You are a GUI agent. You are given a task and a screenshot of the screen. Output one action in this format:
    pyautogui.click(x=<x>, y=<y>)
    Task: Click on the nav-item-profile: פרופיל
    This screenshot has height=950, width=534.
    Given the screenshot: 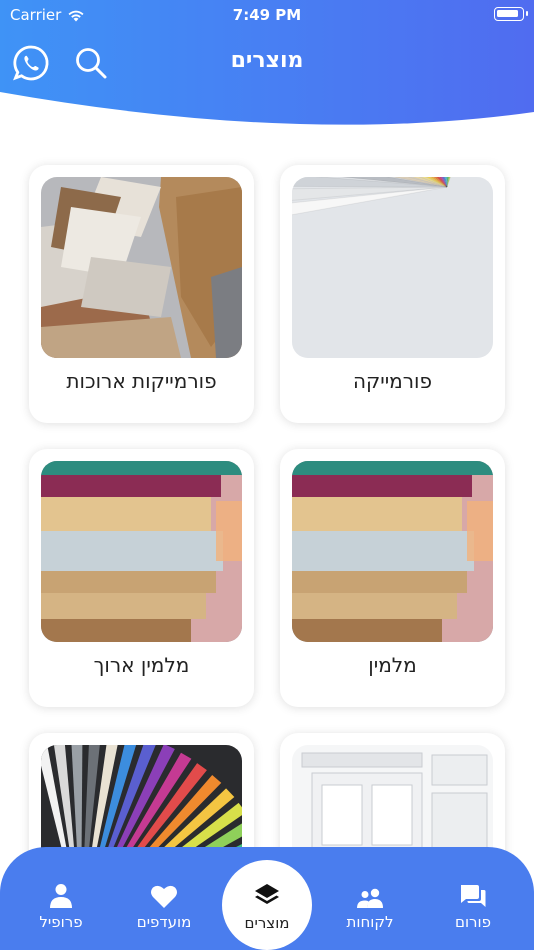 What is the action you would take?
    pyautogui.click(x=61, y=905)
    